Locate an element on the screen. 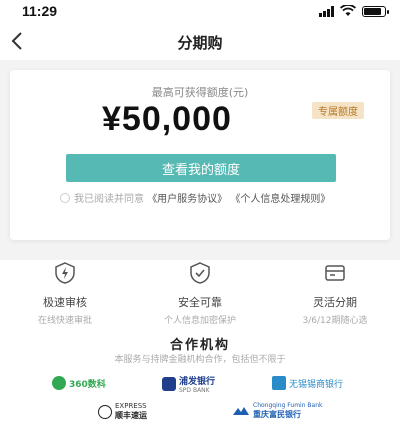 This screenshot has height=441, width=400. logo-wuxi-xishang-bank: 无锡锡商银行 is located at coordinates (307, 383).